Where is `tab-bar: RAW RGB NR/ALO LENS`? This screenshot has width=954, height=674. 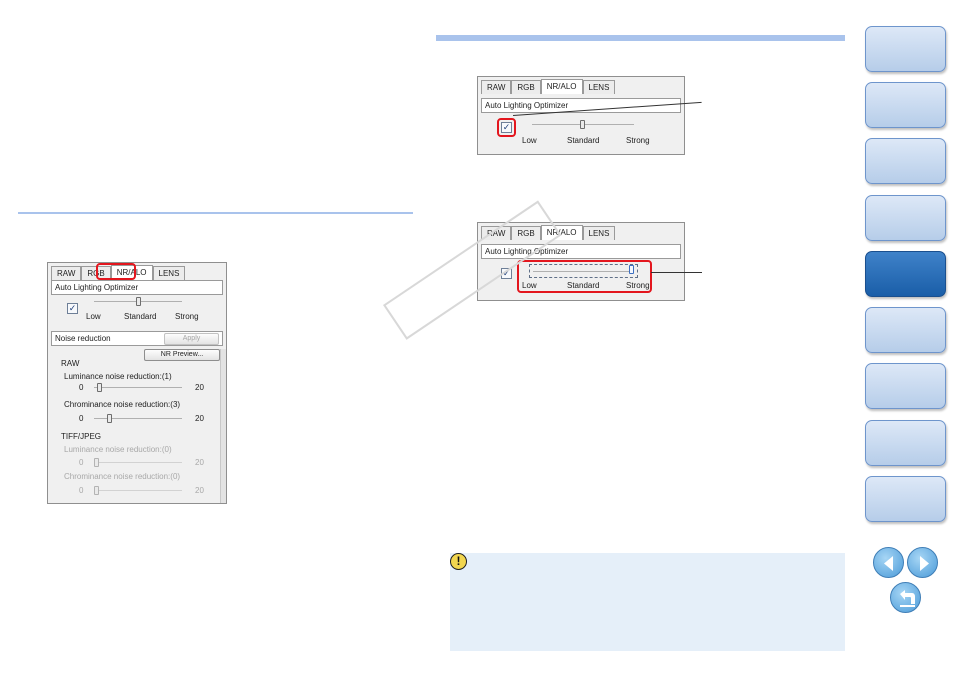
tab-bar: RAW RGB NR/ALO LENS is located at coordinates (548, 86).